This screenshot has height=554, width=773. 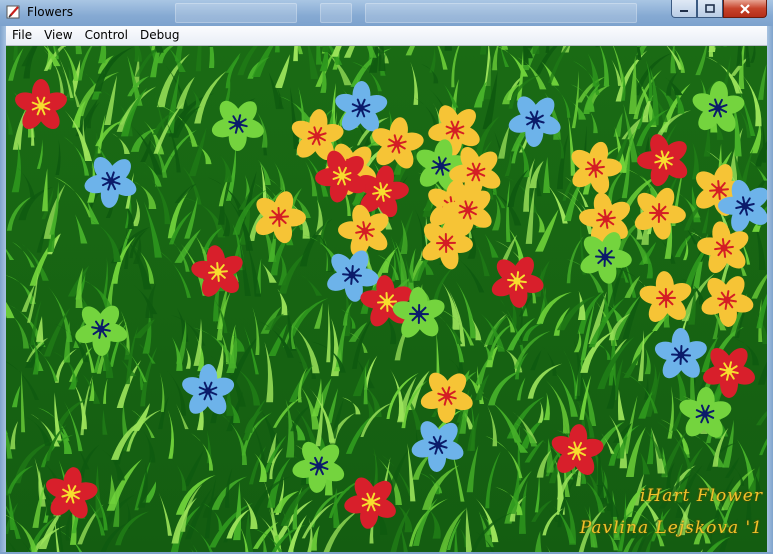 I want to click on close-button, so click(x=745, y=9).